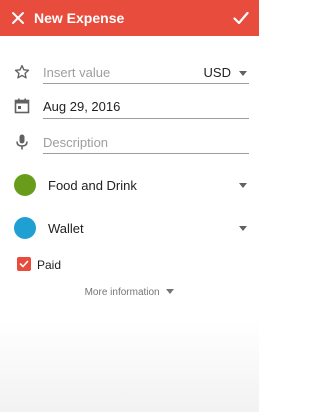 This screenshot has width=320, height=412. Describe the element at coordinates (22, 72) in the screenshot. I see `star-outline-icon` at that location.